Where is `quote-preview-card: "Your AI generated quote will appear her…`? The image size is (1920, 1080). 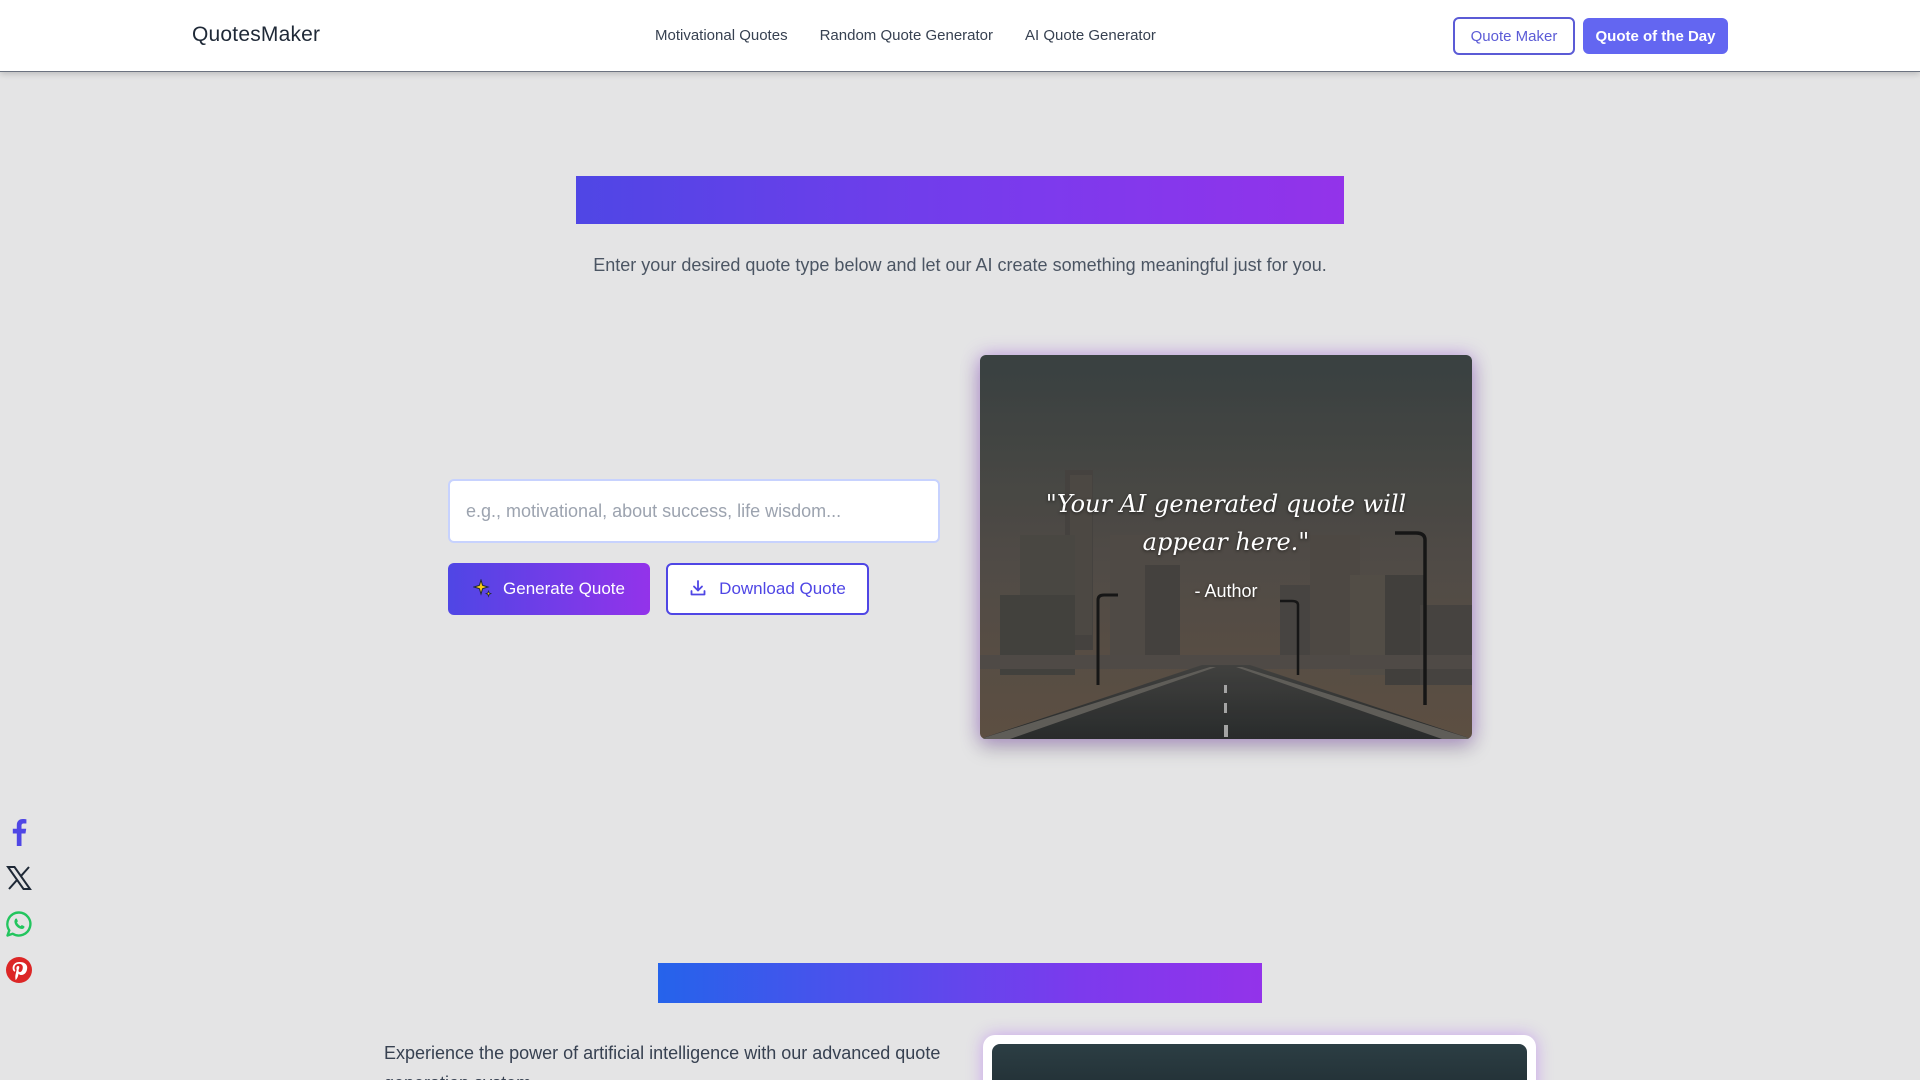 quote-preview-card: "Your AI generated quote will appear her… is located at coordinates (1226, 547).